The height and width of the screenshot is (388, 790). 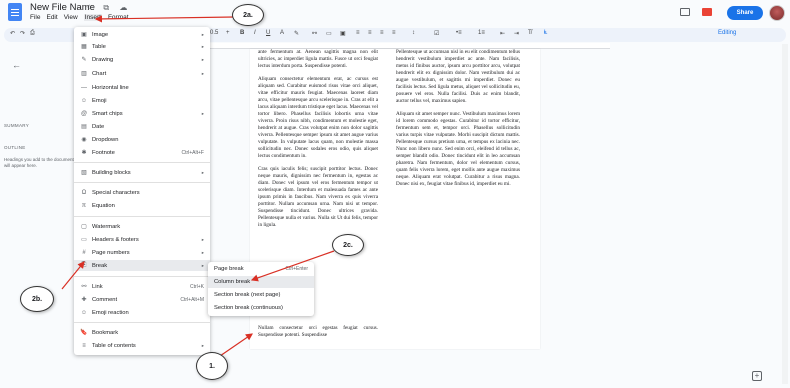 I want to click on docs-logo-icon, so click(x=15, y=12).